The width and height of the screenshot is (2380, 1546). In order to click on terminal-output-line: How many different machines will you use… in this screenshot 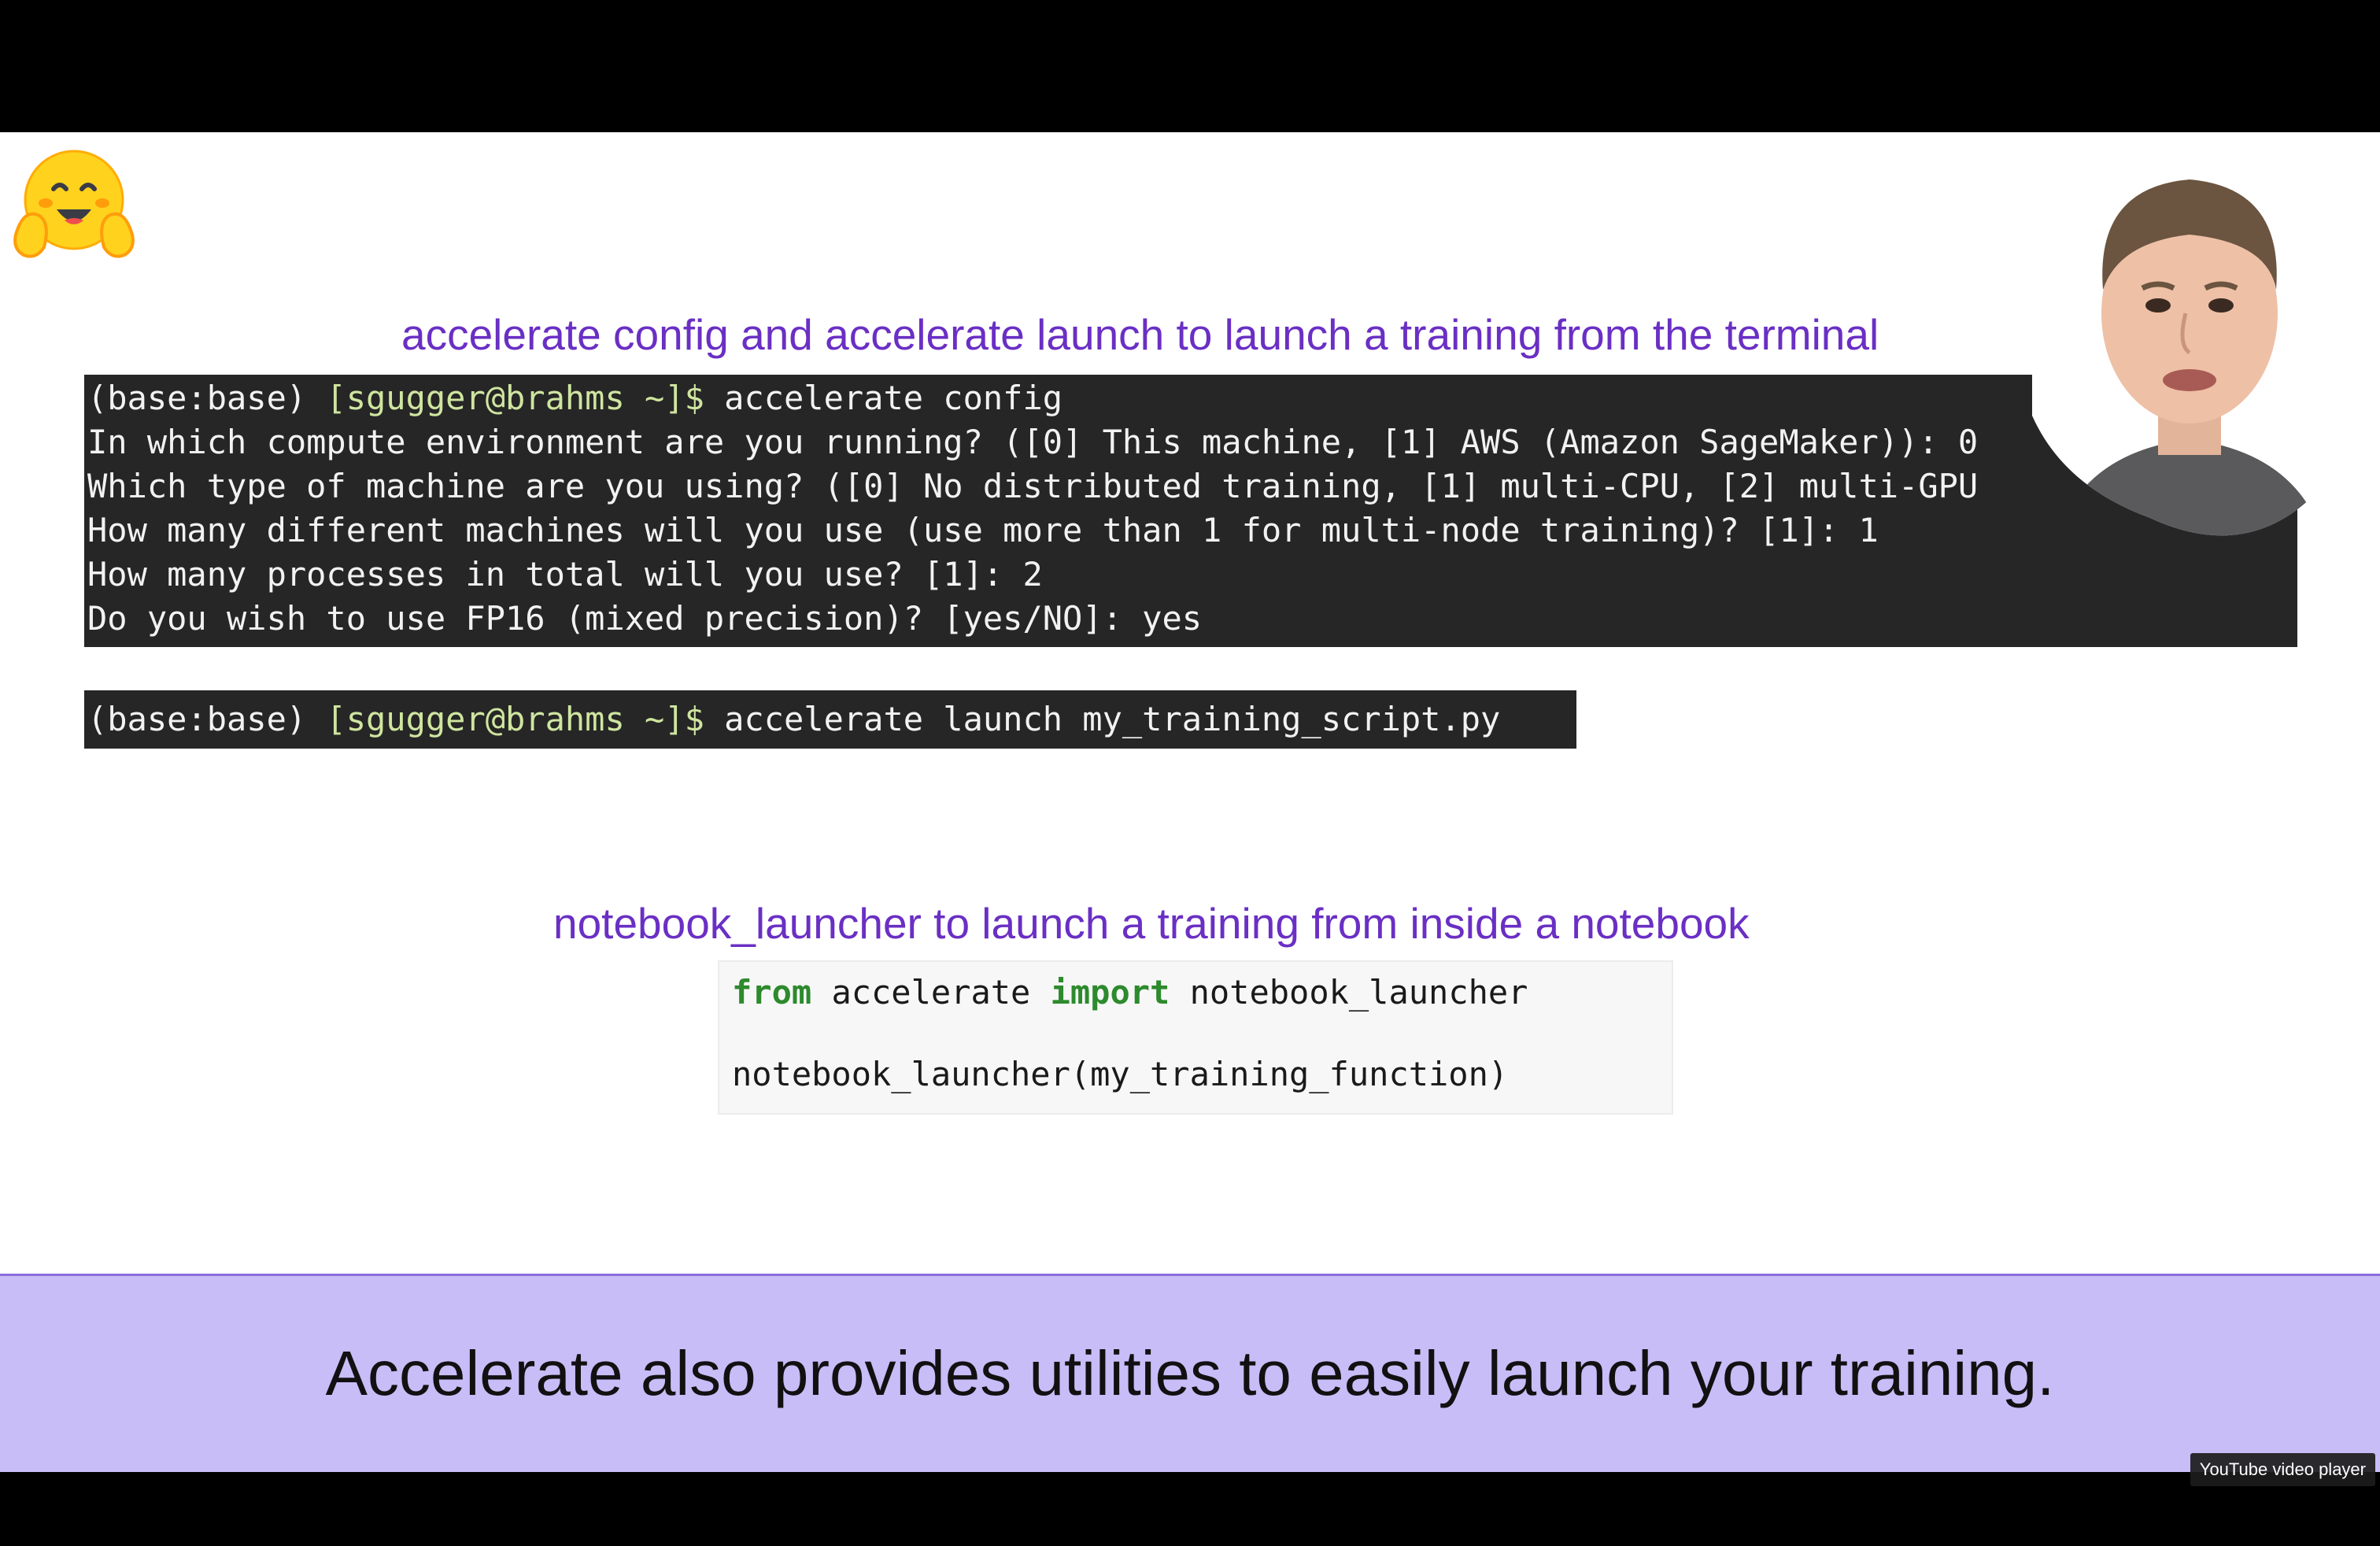, I will do `click(983, 530)`.